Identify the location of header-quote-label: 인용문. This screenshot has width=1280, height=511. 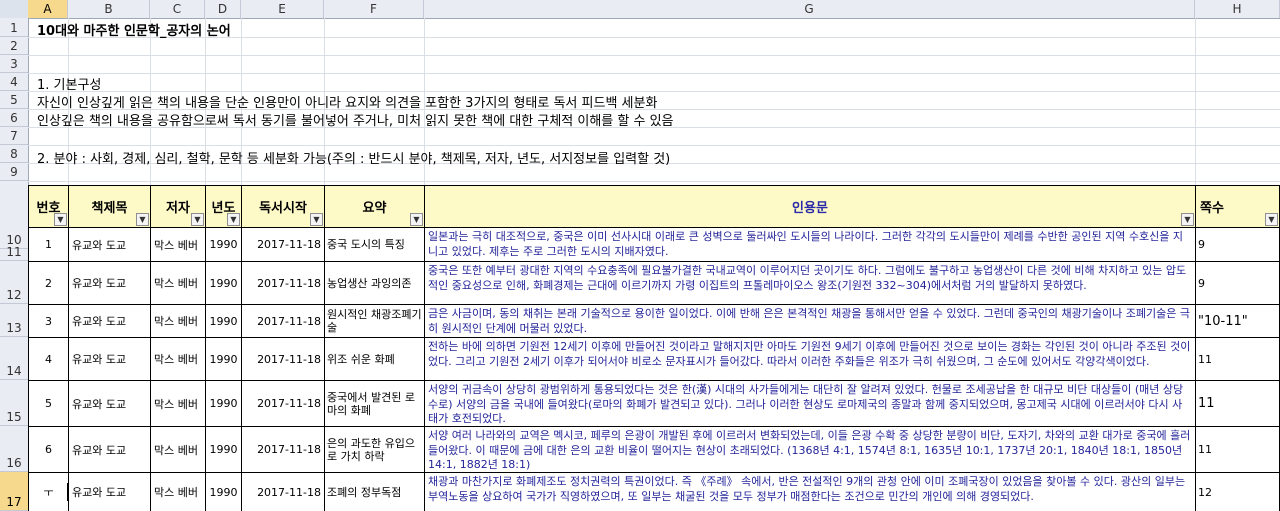
(810, 208).